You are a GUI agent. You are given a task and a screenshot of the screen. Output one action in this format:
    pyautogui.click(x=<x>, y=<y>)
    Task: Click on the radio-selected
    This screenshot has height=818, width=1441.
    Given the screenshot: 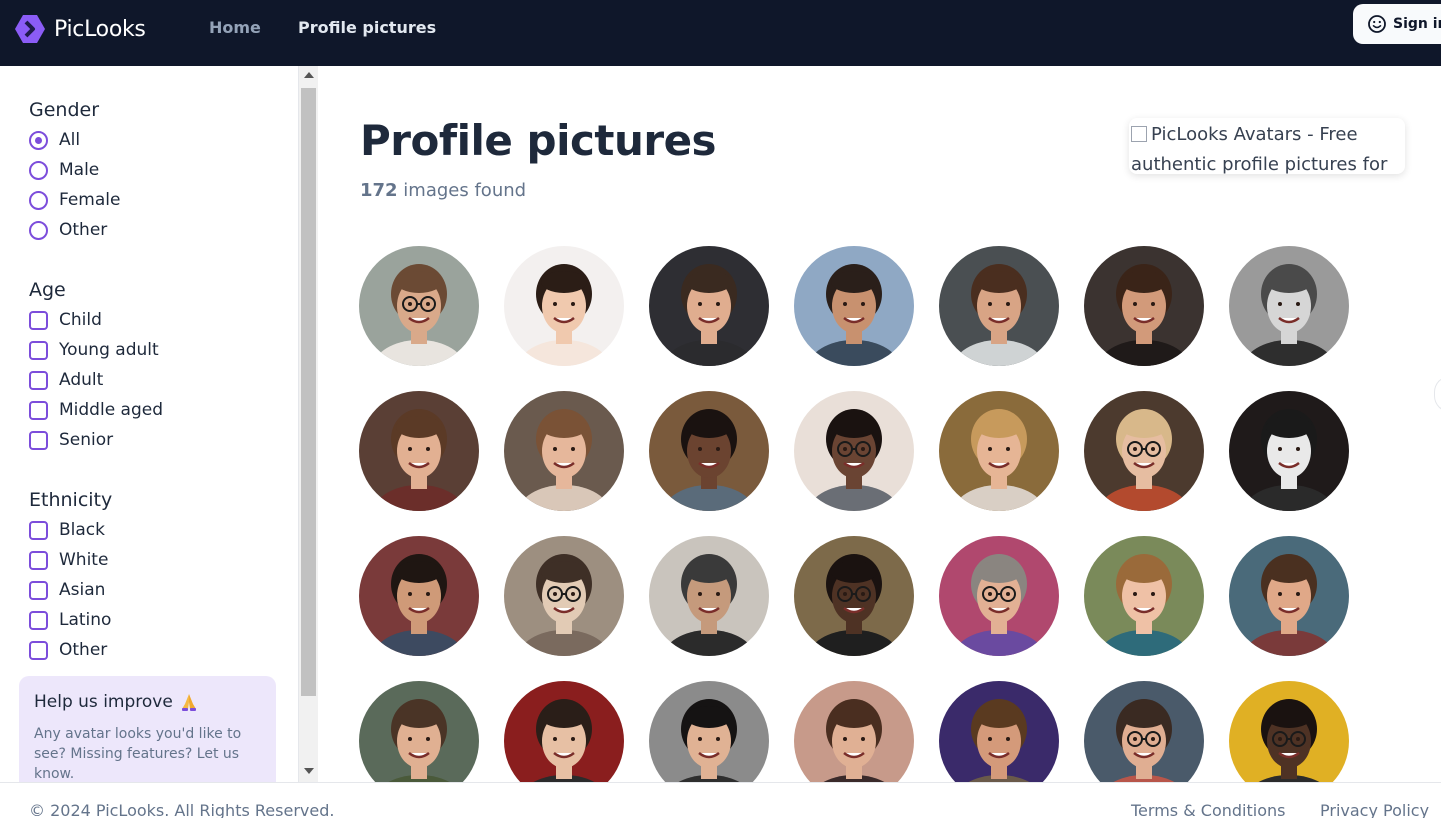 What is the action you would take?
    pyautogui.click(x=38, y=140)
    